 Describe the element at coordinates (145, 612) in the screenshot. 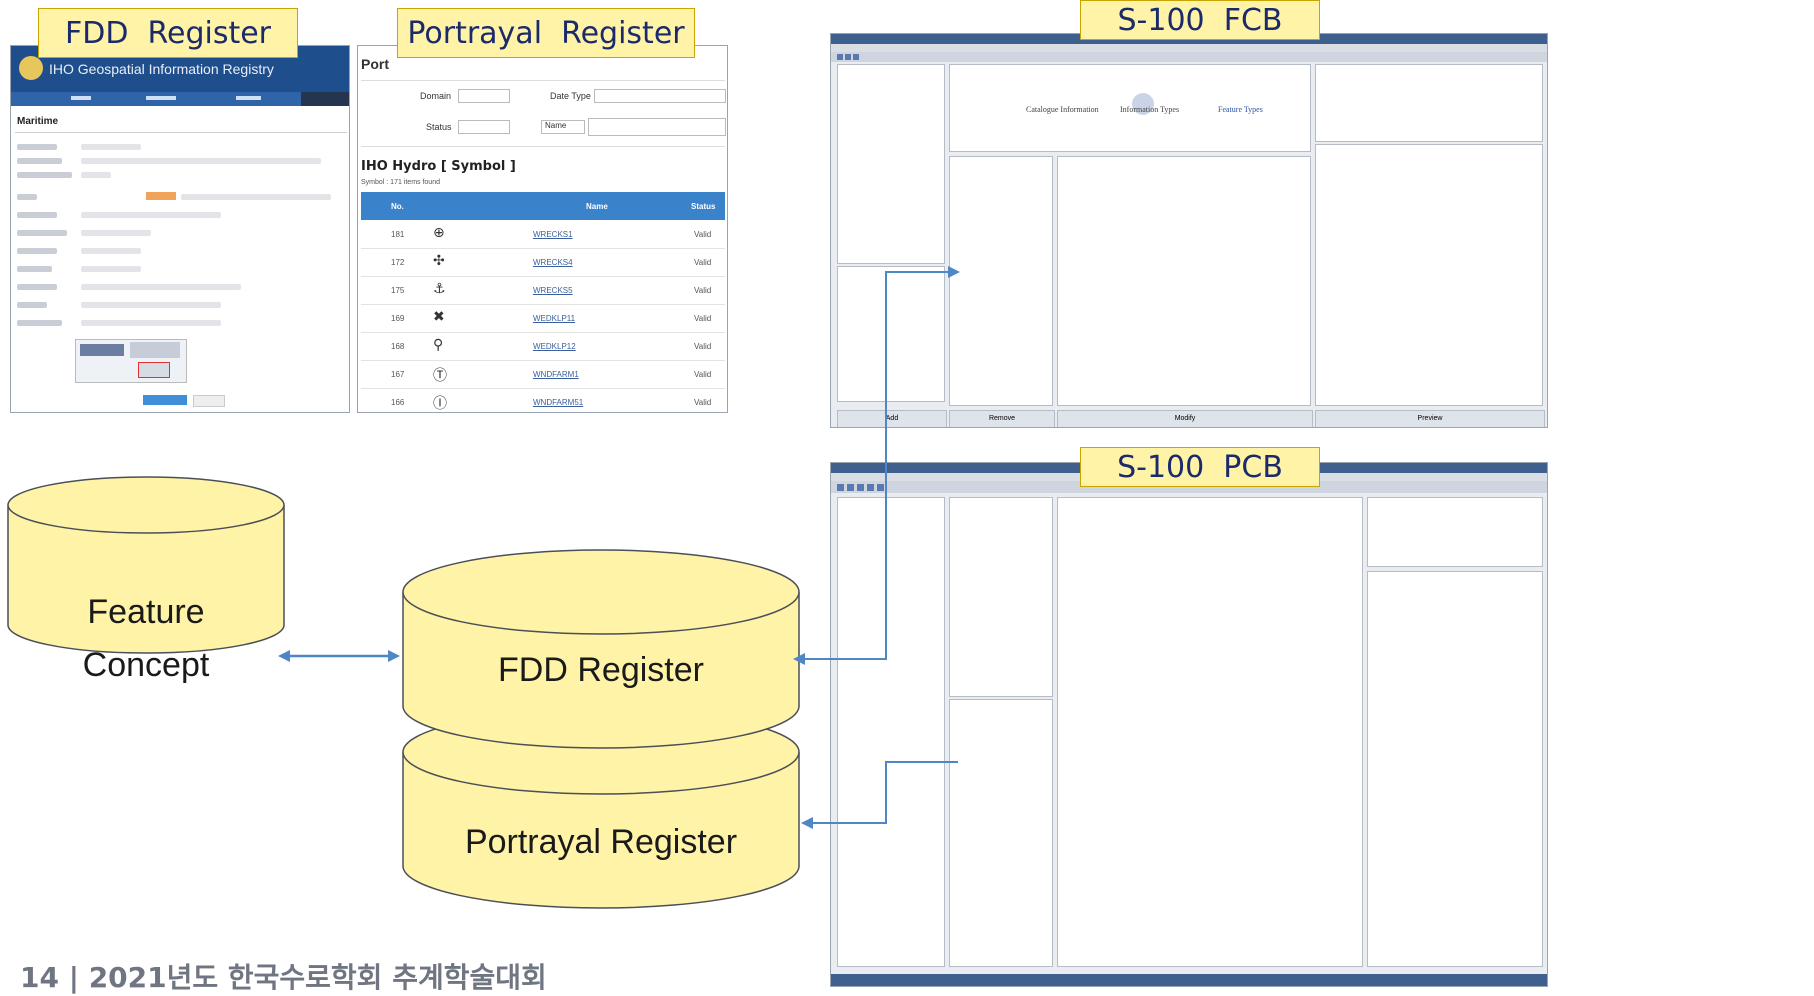

I see `feature-concept-line1: Feature` at that location.